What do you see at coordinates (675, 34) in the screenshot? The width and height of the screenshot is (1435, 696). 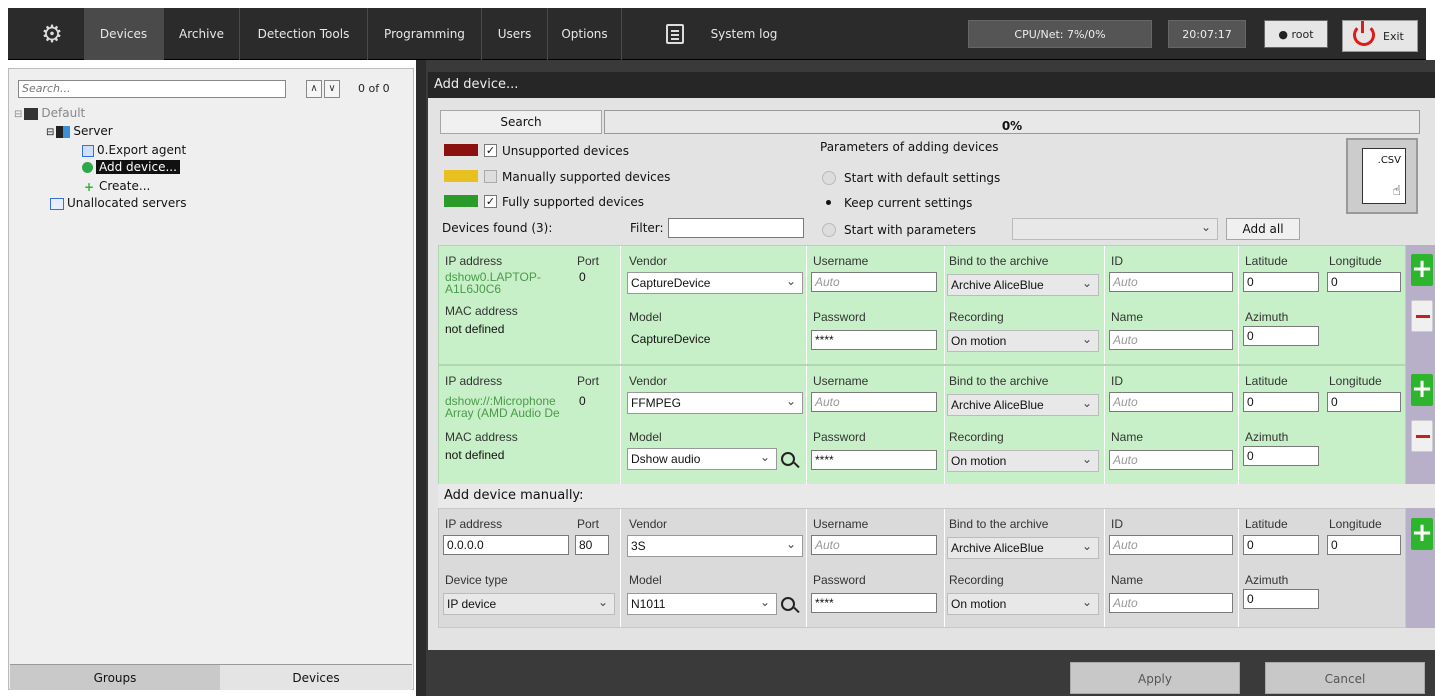 I see `system-log-icon` at bounding box center [675, 34].